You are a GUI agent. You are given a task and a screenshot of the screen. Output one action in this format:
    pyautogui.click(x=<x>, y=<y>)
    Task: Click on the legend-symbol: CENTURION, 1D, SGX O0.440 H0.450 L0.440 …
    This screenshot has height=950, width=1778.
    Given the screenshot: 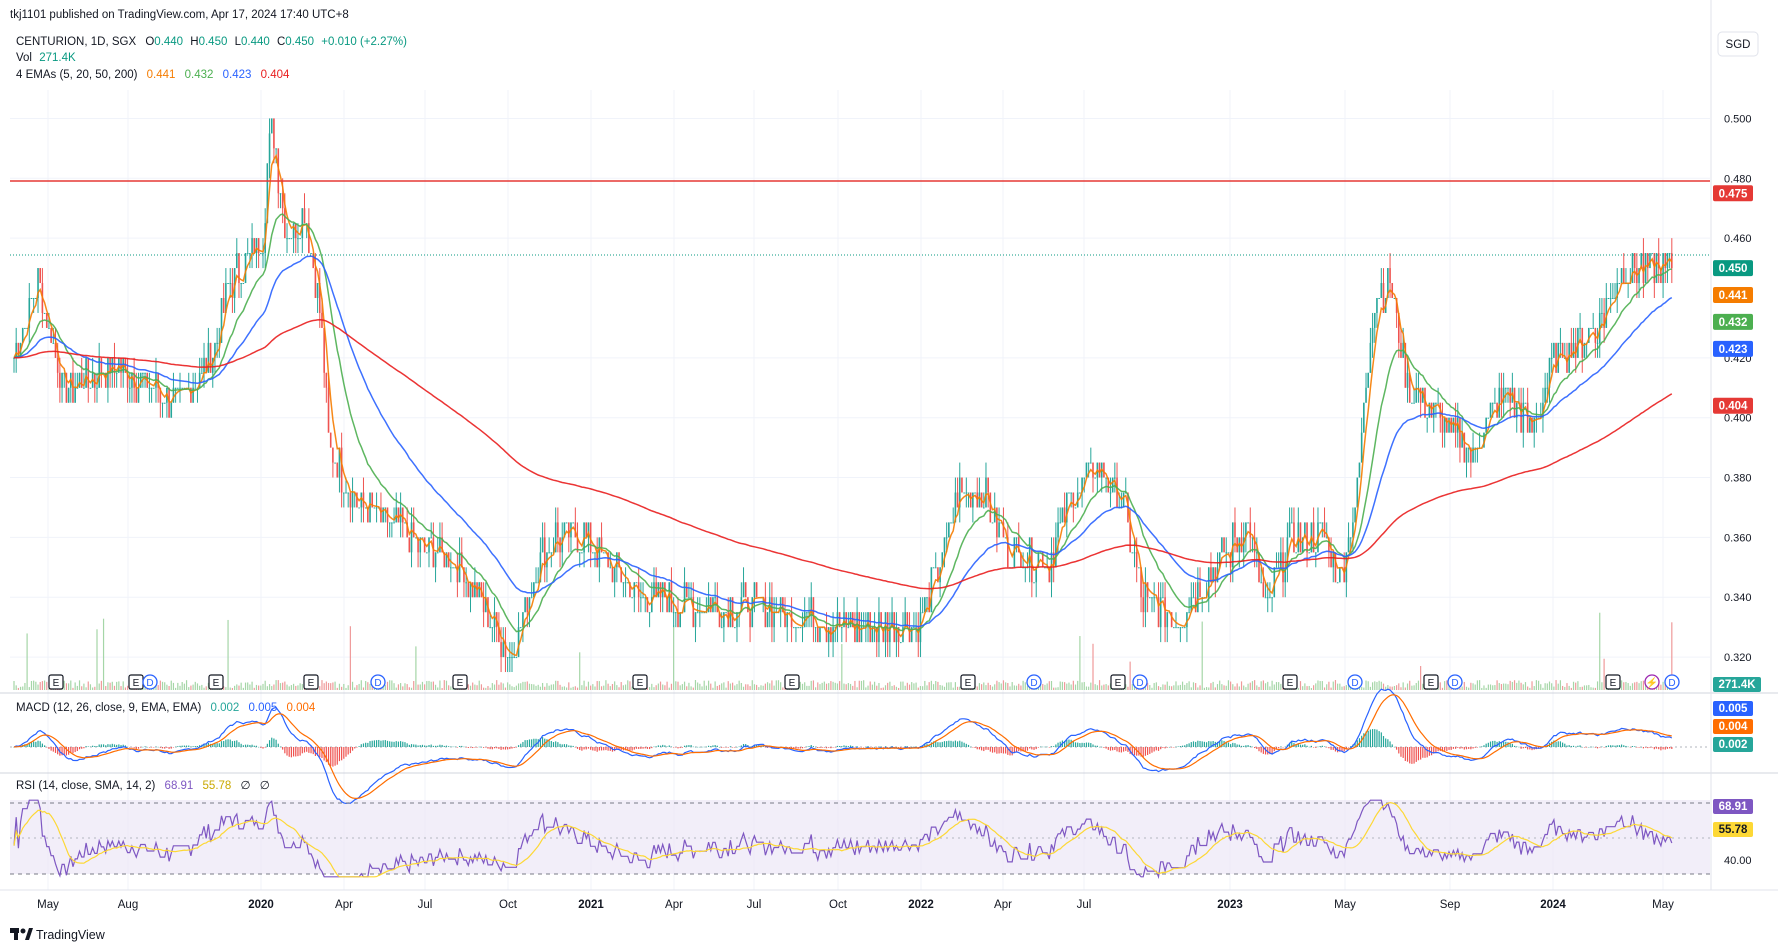 What is the action you would take?
    pyautogui.click(x=211, y=42)
    